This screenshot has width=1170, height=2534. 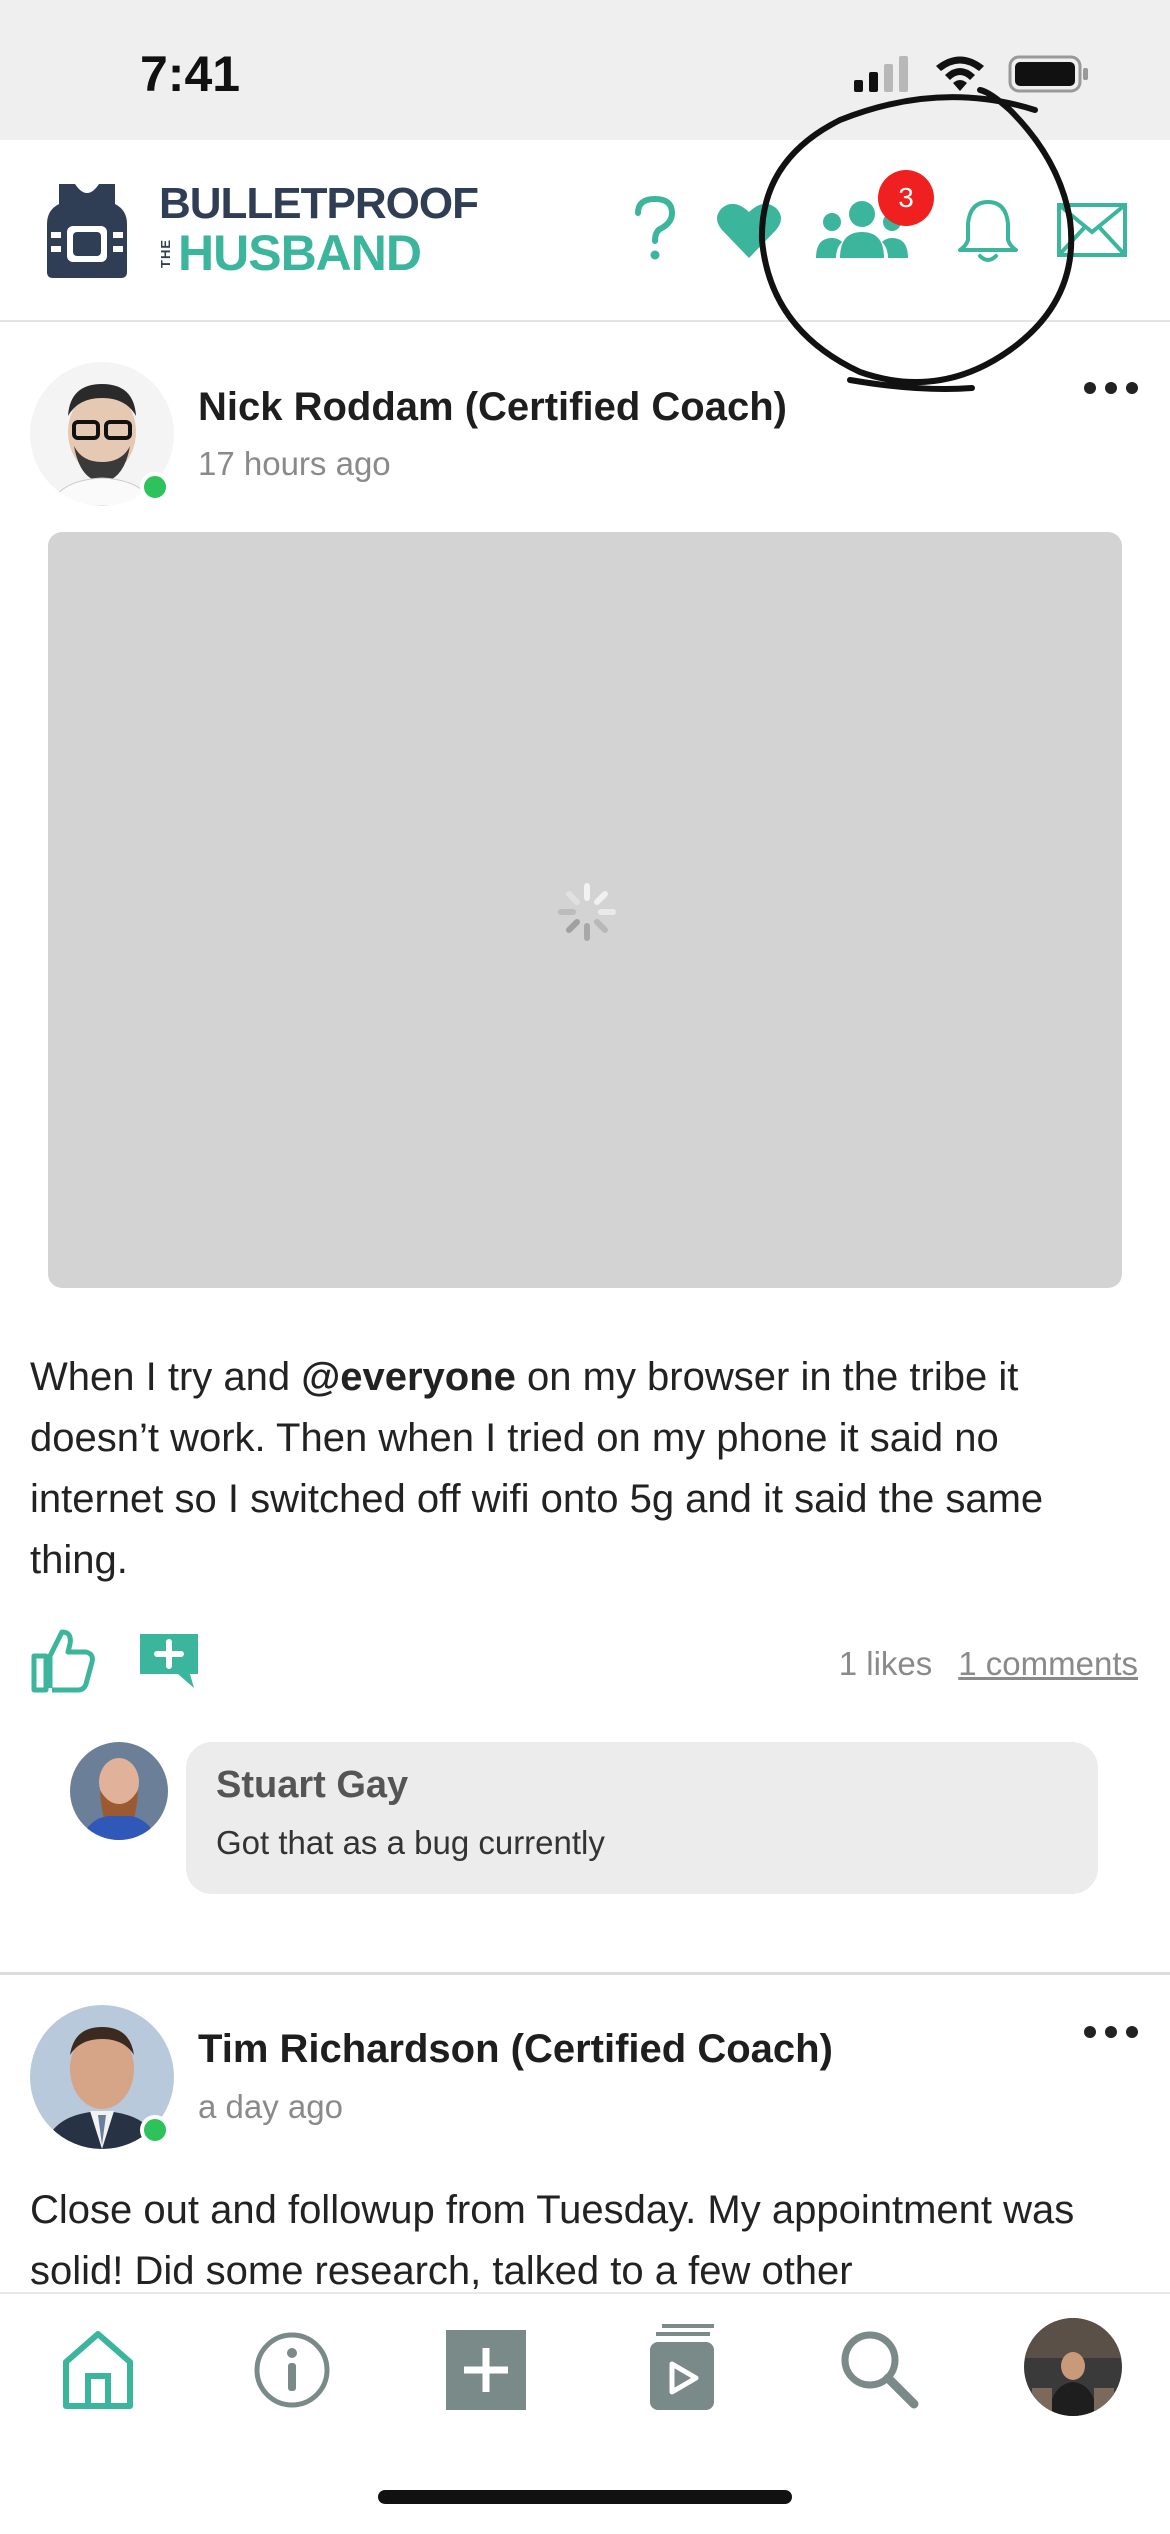 What do you see at coordinates (319, 203) in the screenshot?
I see `logo-top-text: BULLETPROOF` at bounding box center [319, 203].